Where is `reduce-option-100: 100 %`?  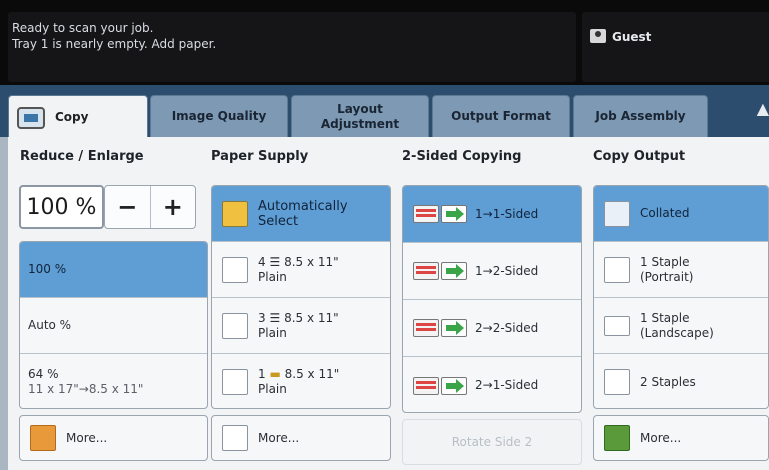
reduce-option-100: 100 % is located at coordinates (113, 270).